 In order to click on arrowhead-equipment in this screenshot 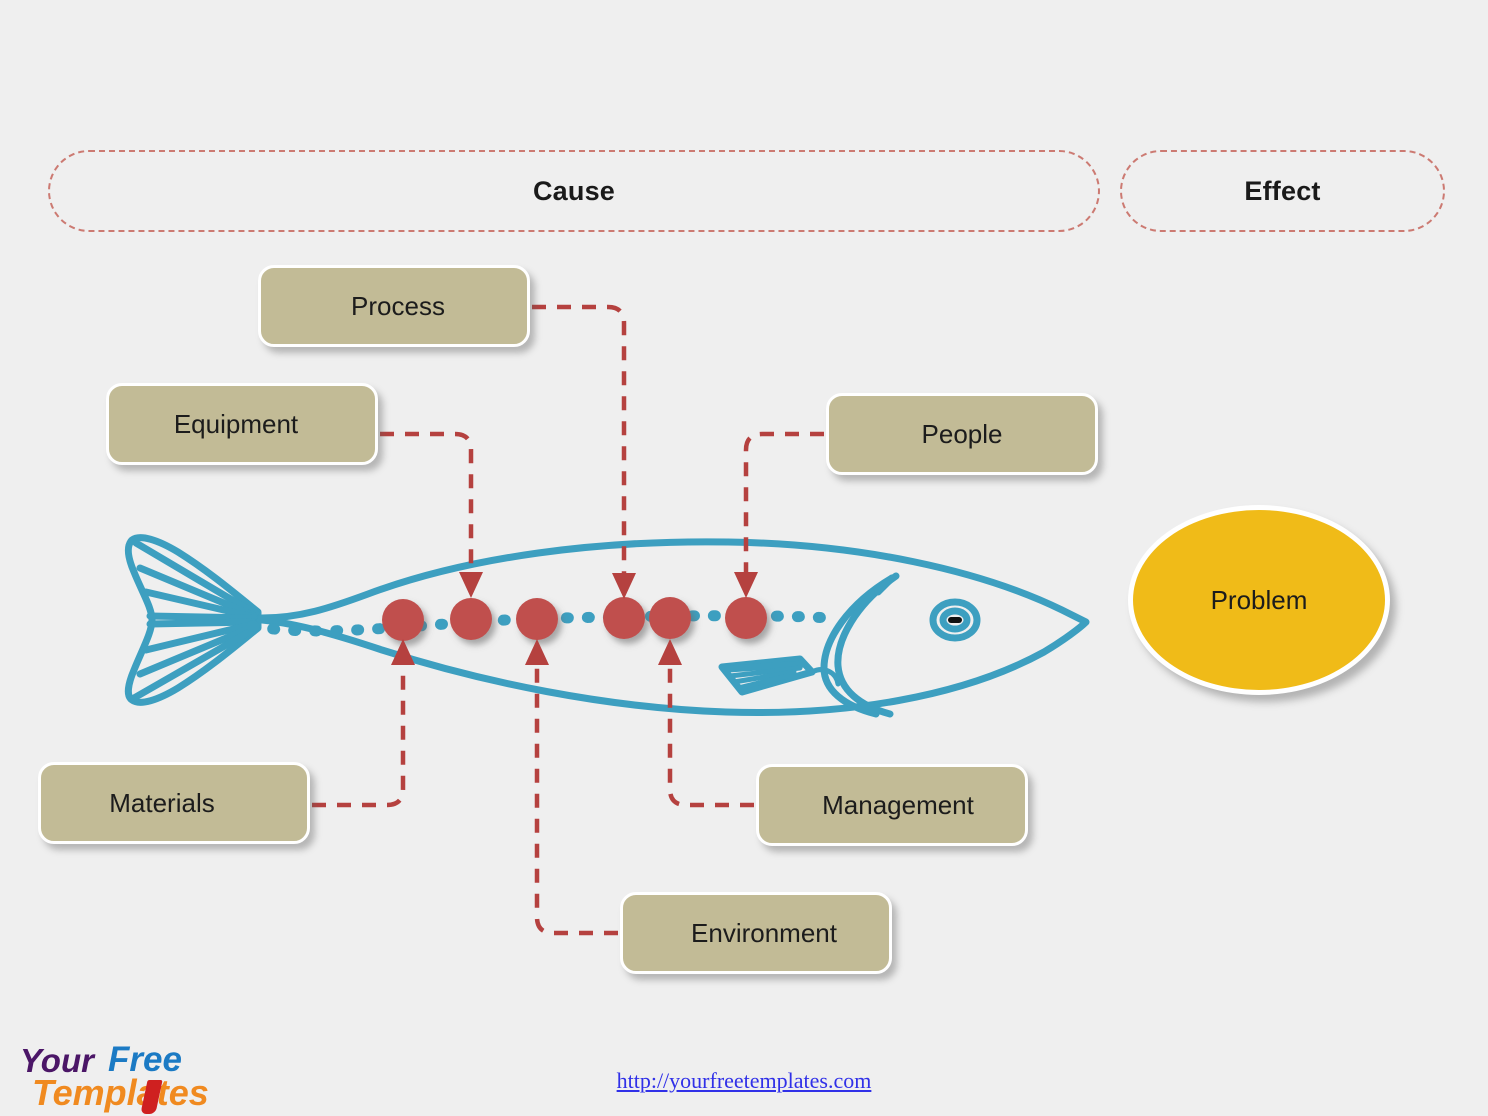, I will do `click(471, 585)`.